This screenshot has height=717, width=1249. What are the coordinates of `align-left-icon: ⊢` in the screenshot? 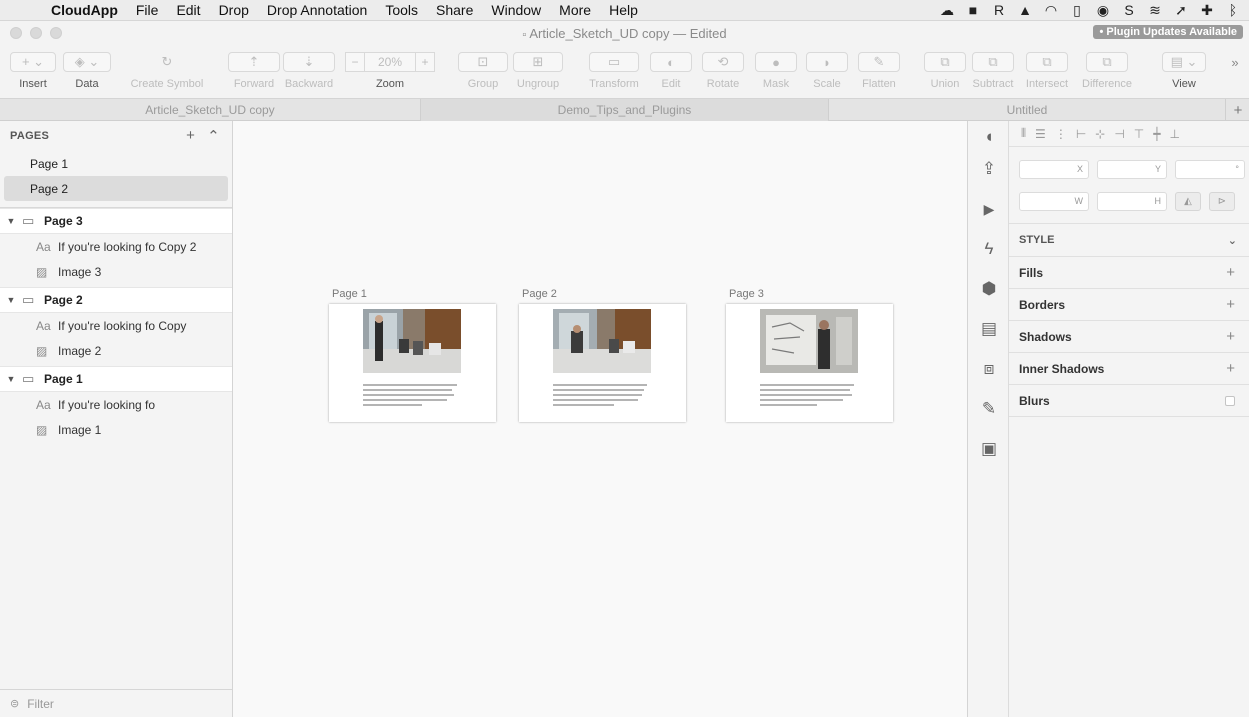 It's located at (1081, 134).